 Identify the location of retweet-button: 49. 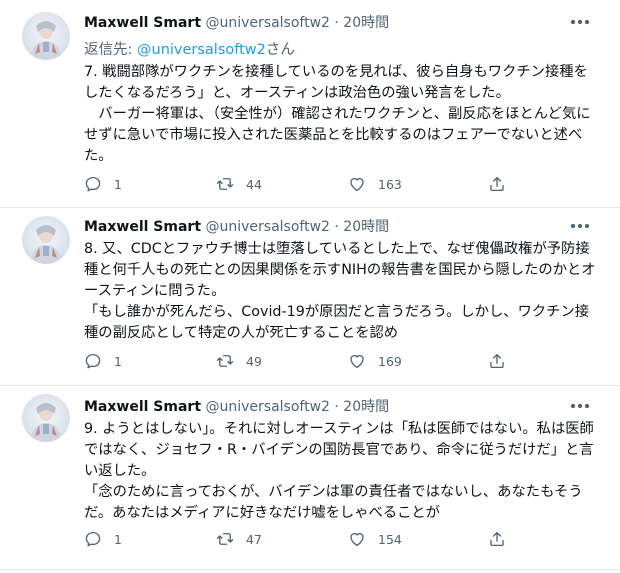
(239, 361).